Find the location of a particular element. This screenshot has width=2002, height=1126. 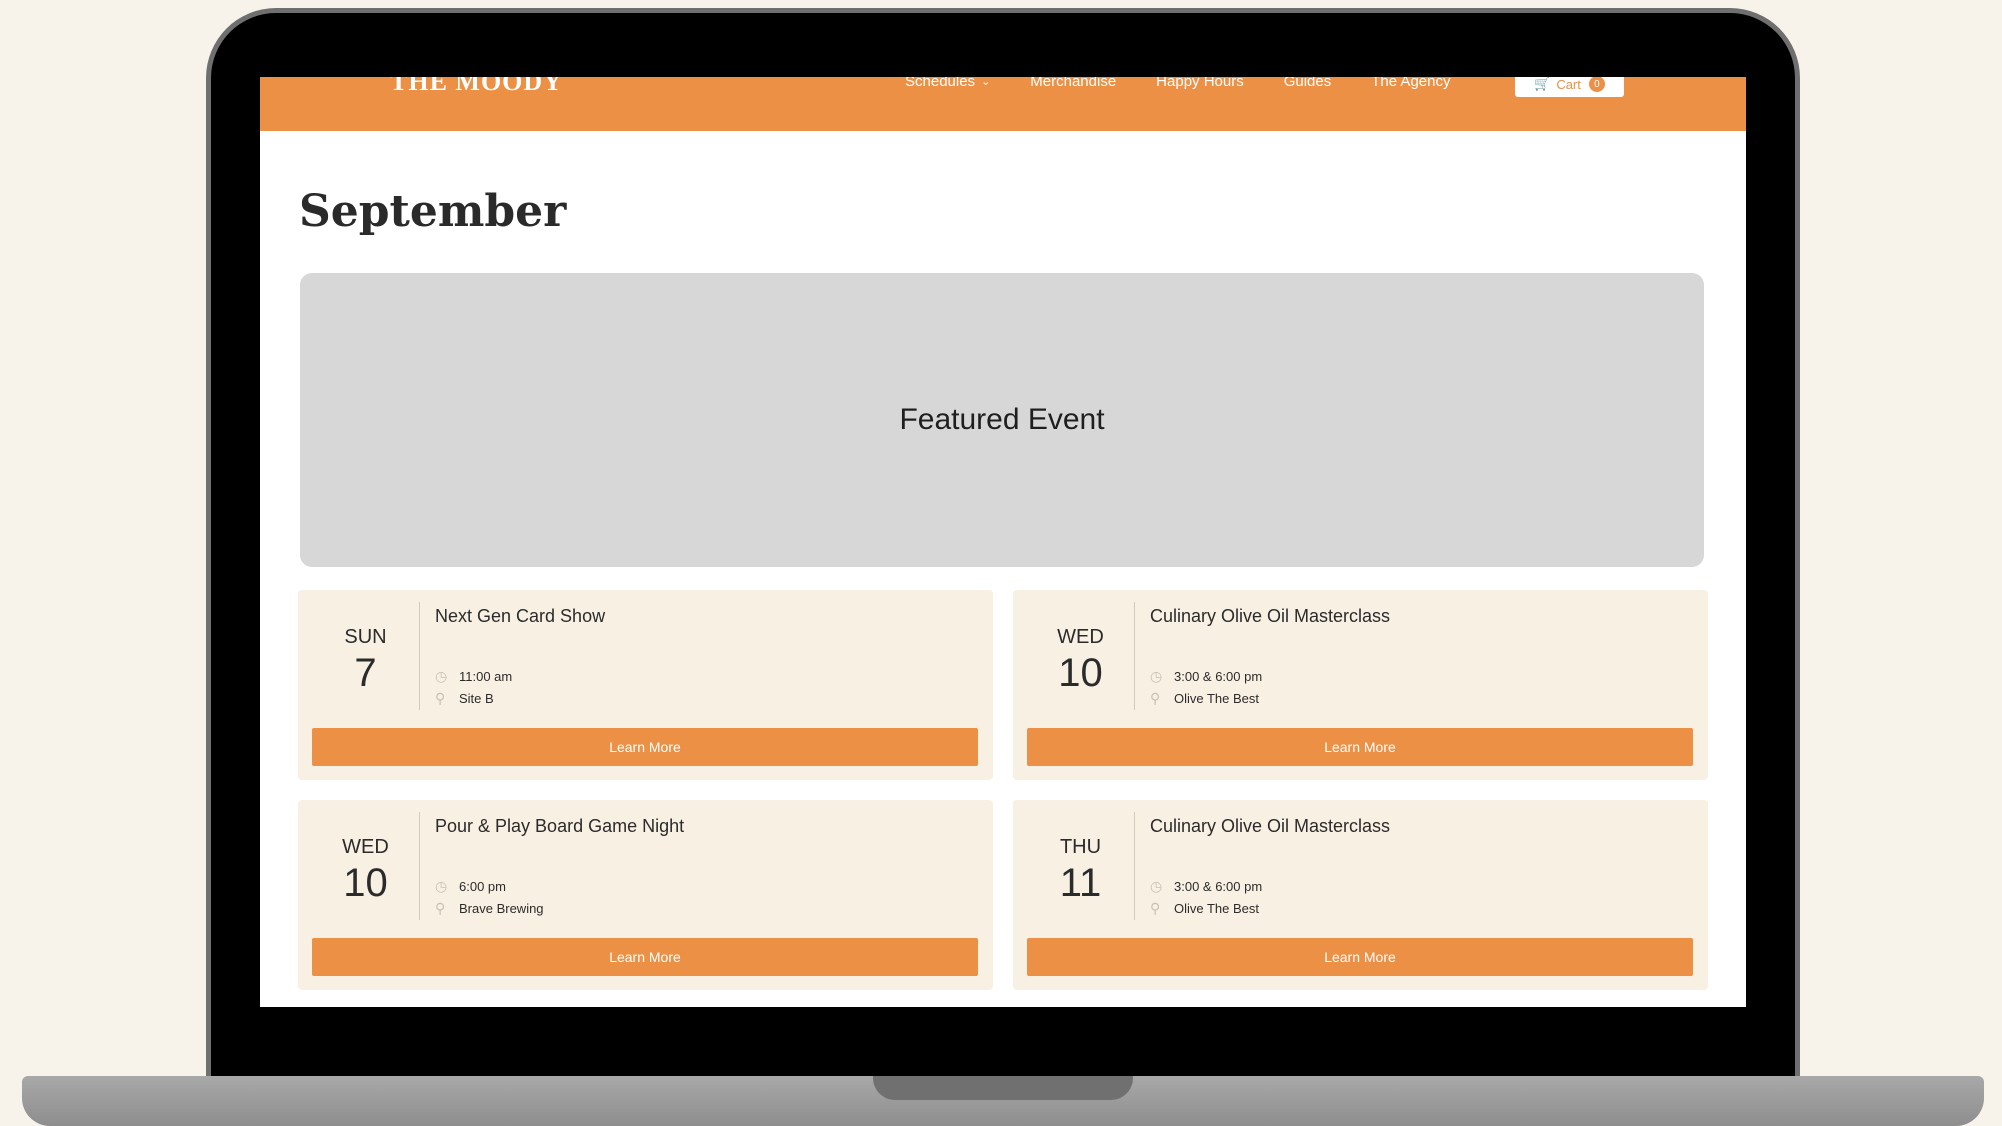

event-date: SUN 7 is located at coordinates (366, 656).